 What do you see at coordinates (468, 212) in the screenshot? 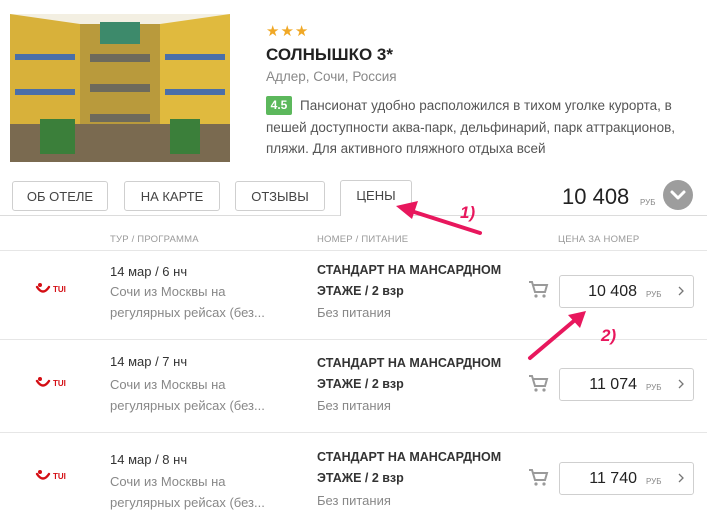
I see `annotation-label-1: 1)` at bounding box center [468, 212].